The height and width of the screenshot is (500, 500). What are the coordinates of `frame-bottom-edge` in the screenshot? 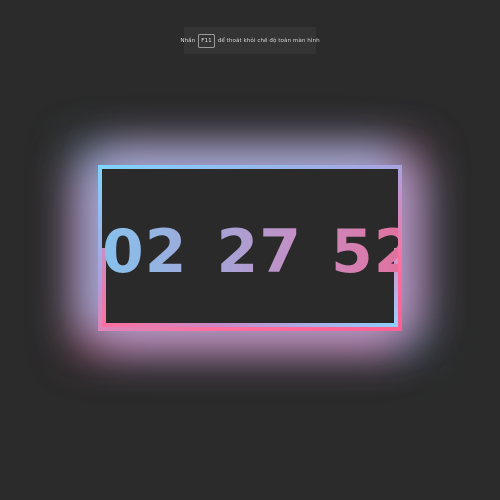 It's located at (250, 325).